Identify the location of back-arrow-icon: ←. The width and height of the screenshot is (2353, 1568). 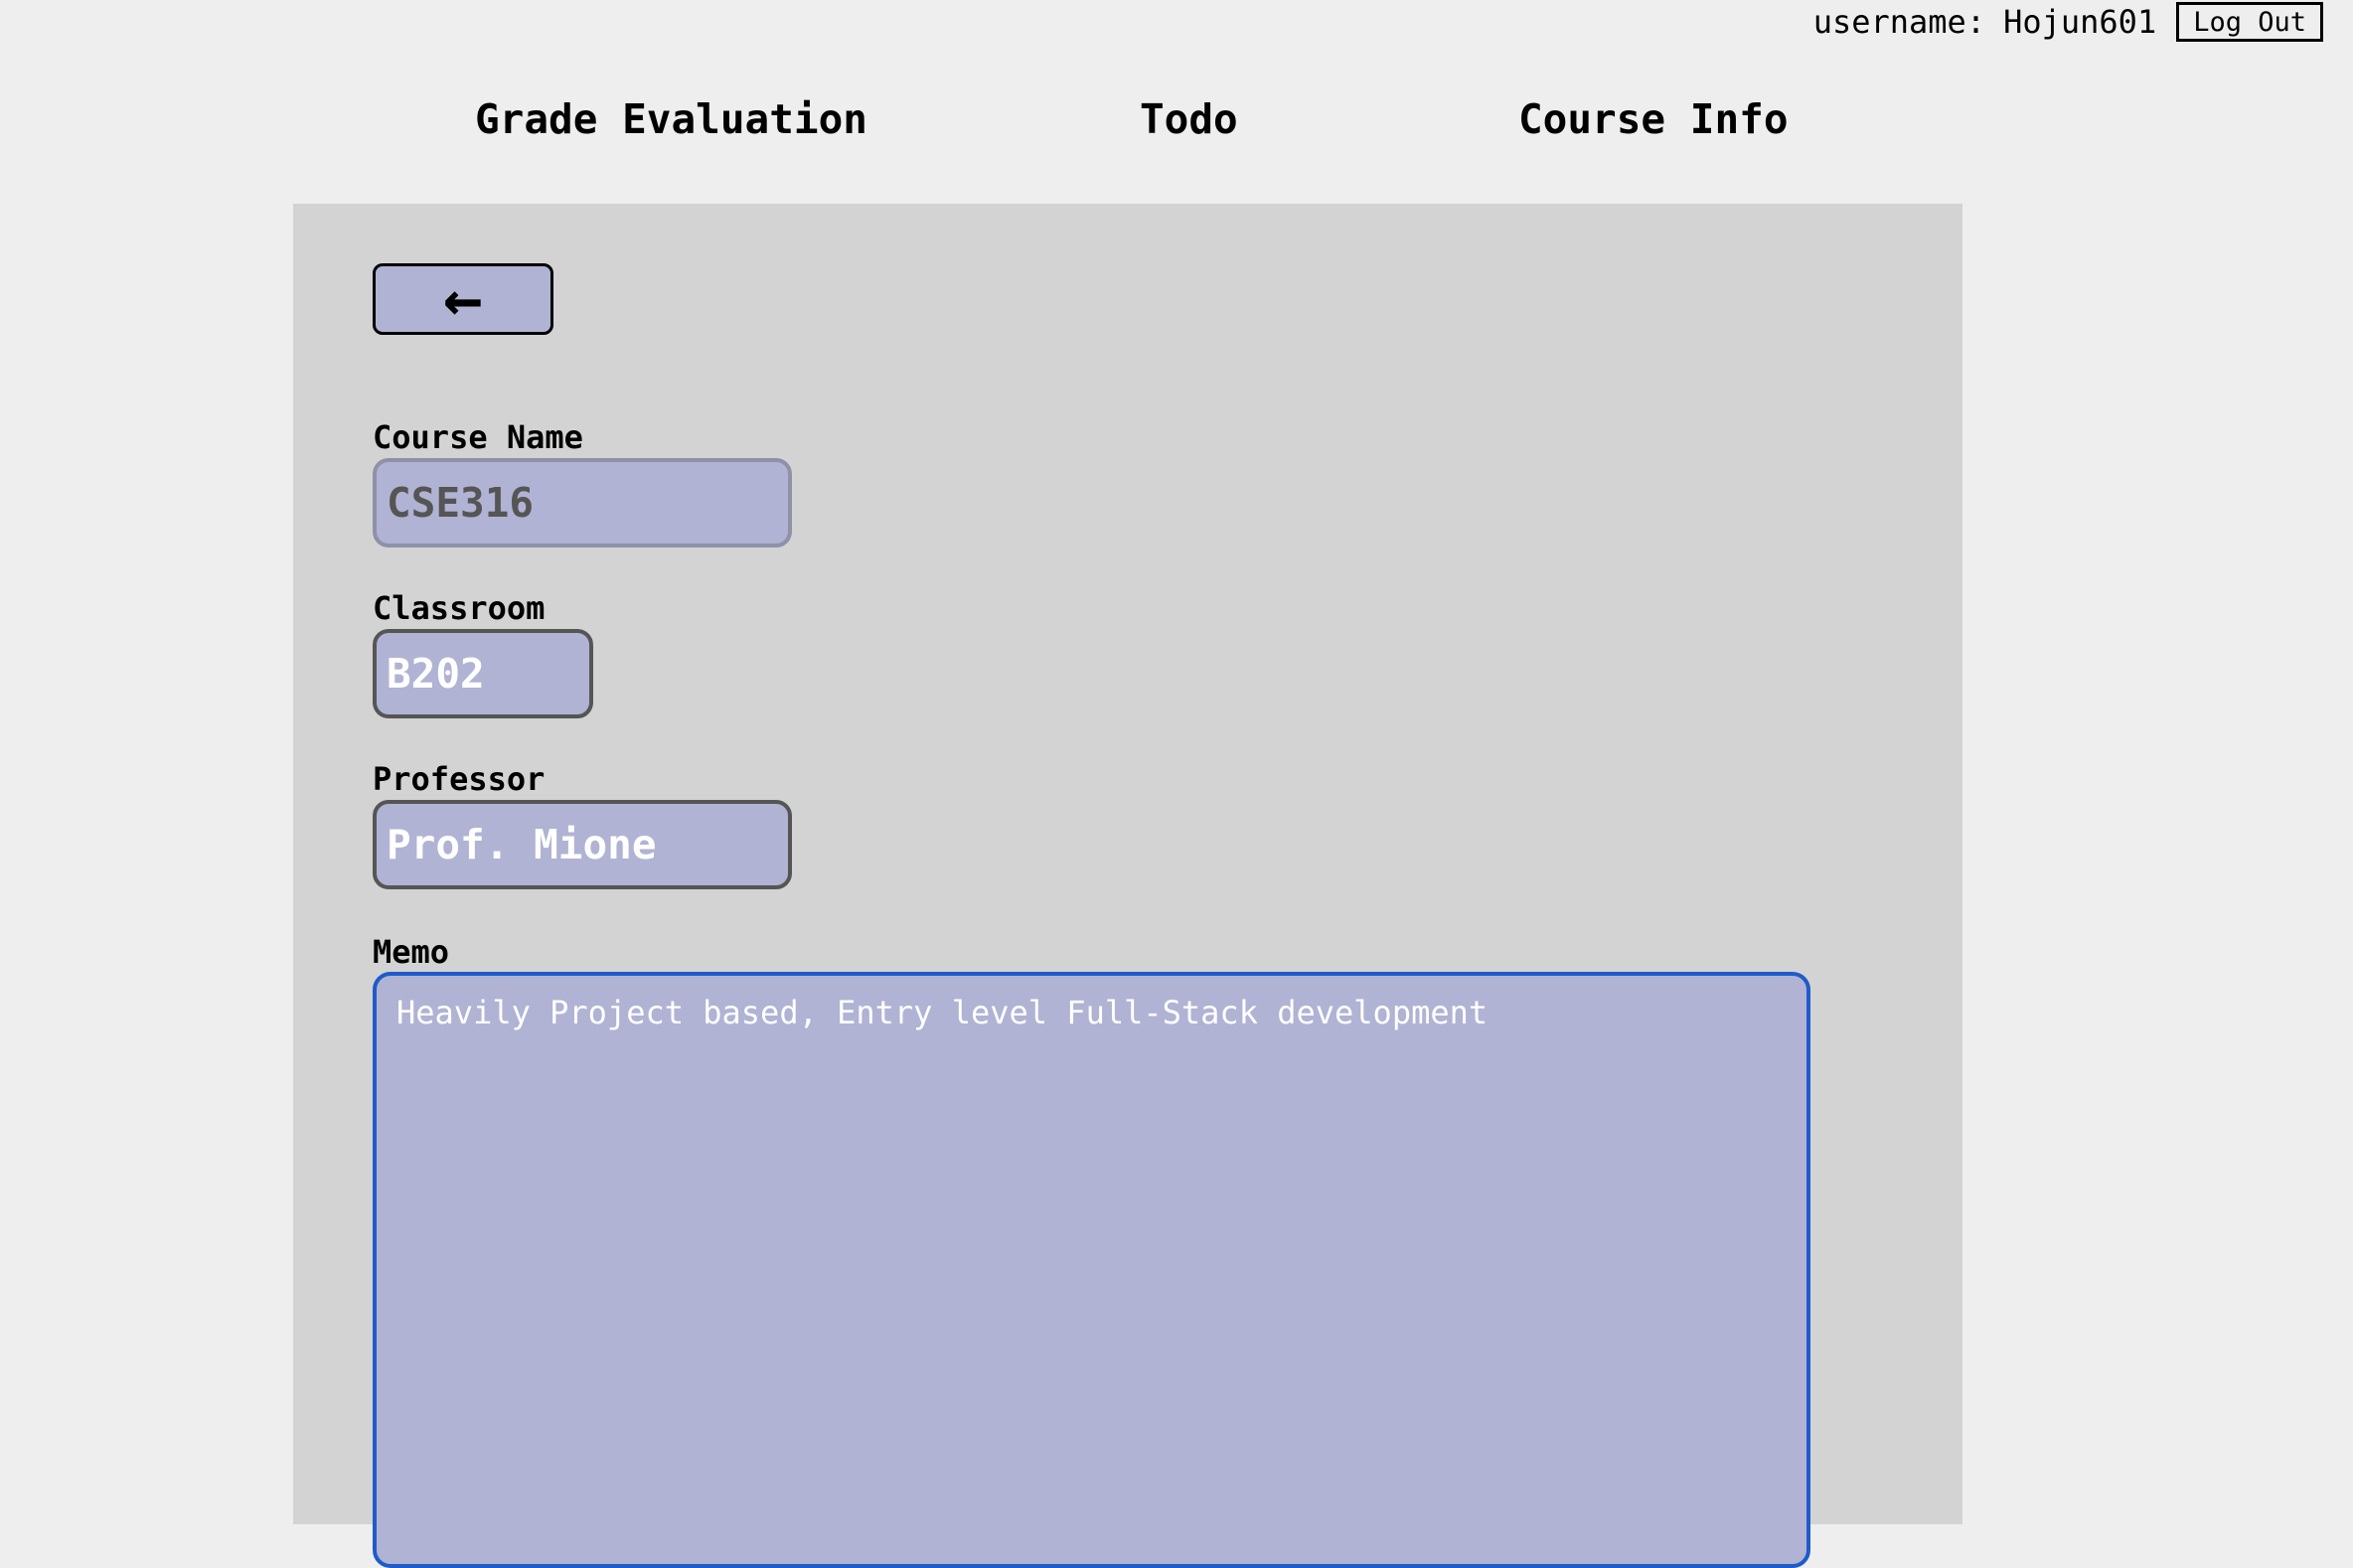
(463, 298).